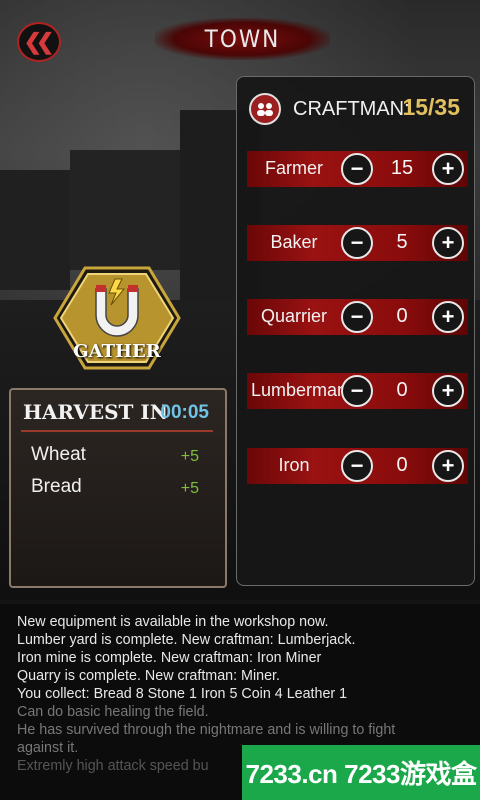 This screenshot has height=800, width=480. I want to click on resource-name: Bread, so click(56, 486).